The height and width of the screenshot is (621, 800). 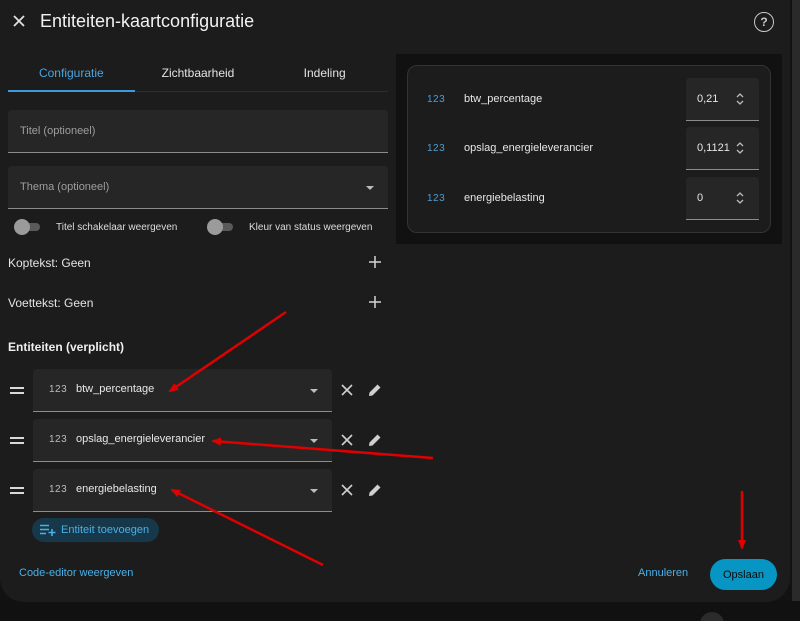 I want to click on tab-indeling: Indeling, so click(x=324, y=72).